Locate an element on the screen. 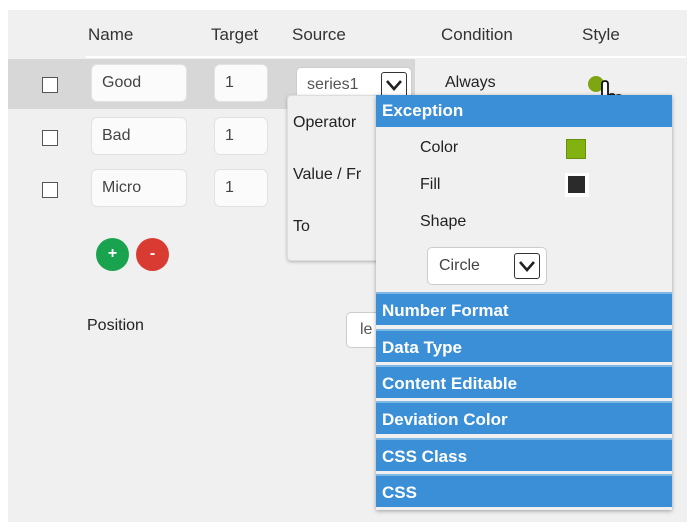 This screenshot has width=695, height=531. remove-row-button: - is located at coordinates (152, 254).